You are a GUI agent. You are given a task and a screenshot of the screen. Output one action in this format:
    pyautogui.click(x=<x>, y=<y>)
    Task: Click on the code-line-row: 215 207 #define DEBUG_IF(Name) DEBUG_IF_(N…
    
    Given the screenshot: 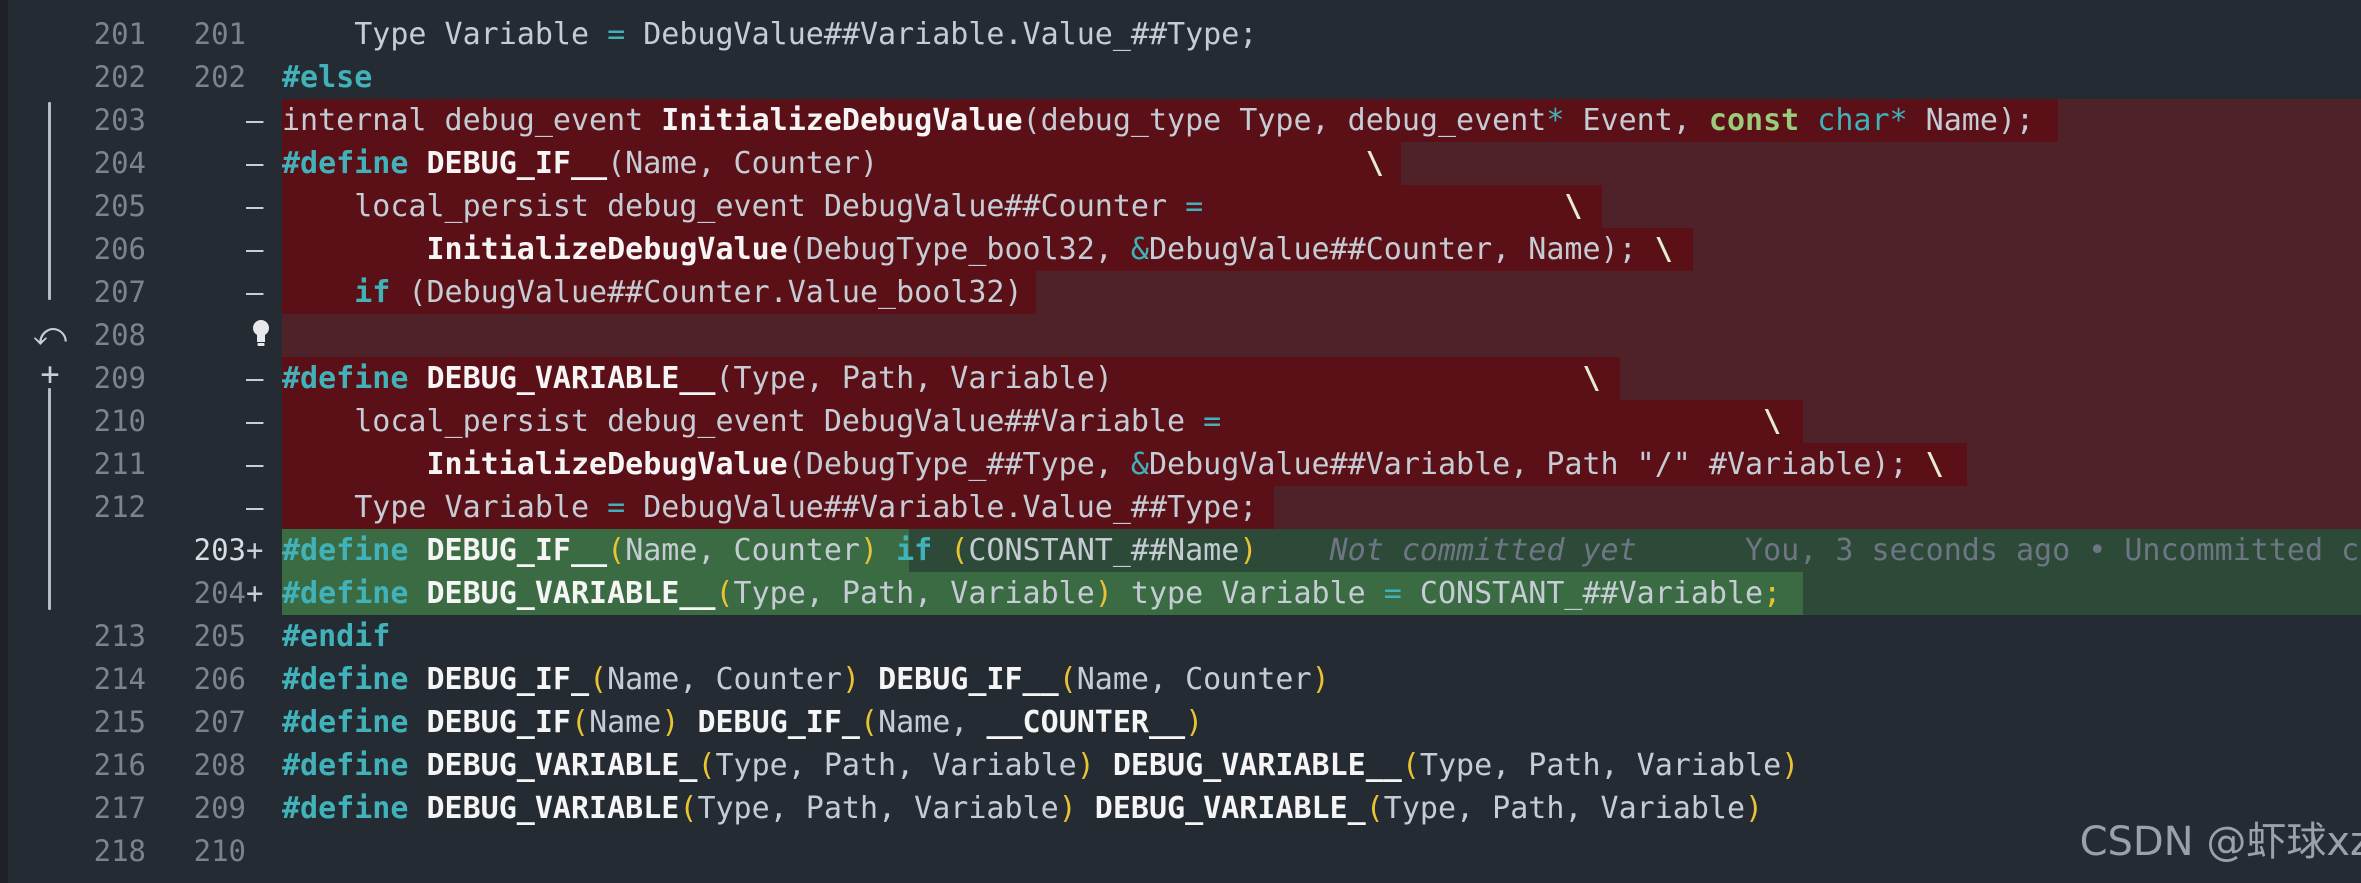 What is the action you would take?
    pyautogui.click(x=1180, y=722)
    